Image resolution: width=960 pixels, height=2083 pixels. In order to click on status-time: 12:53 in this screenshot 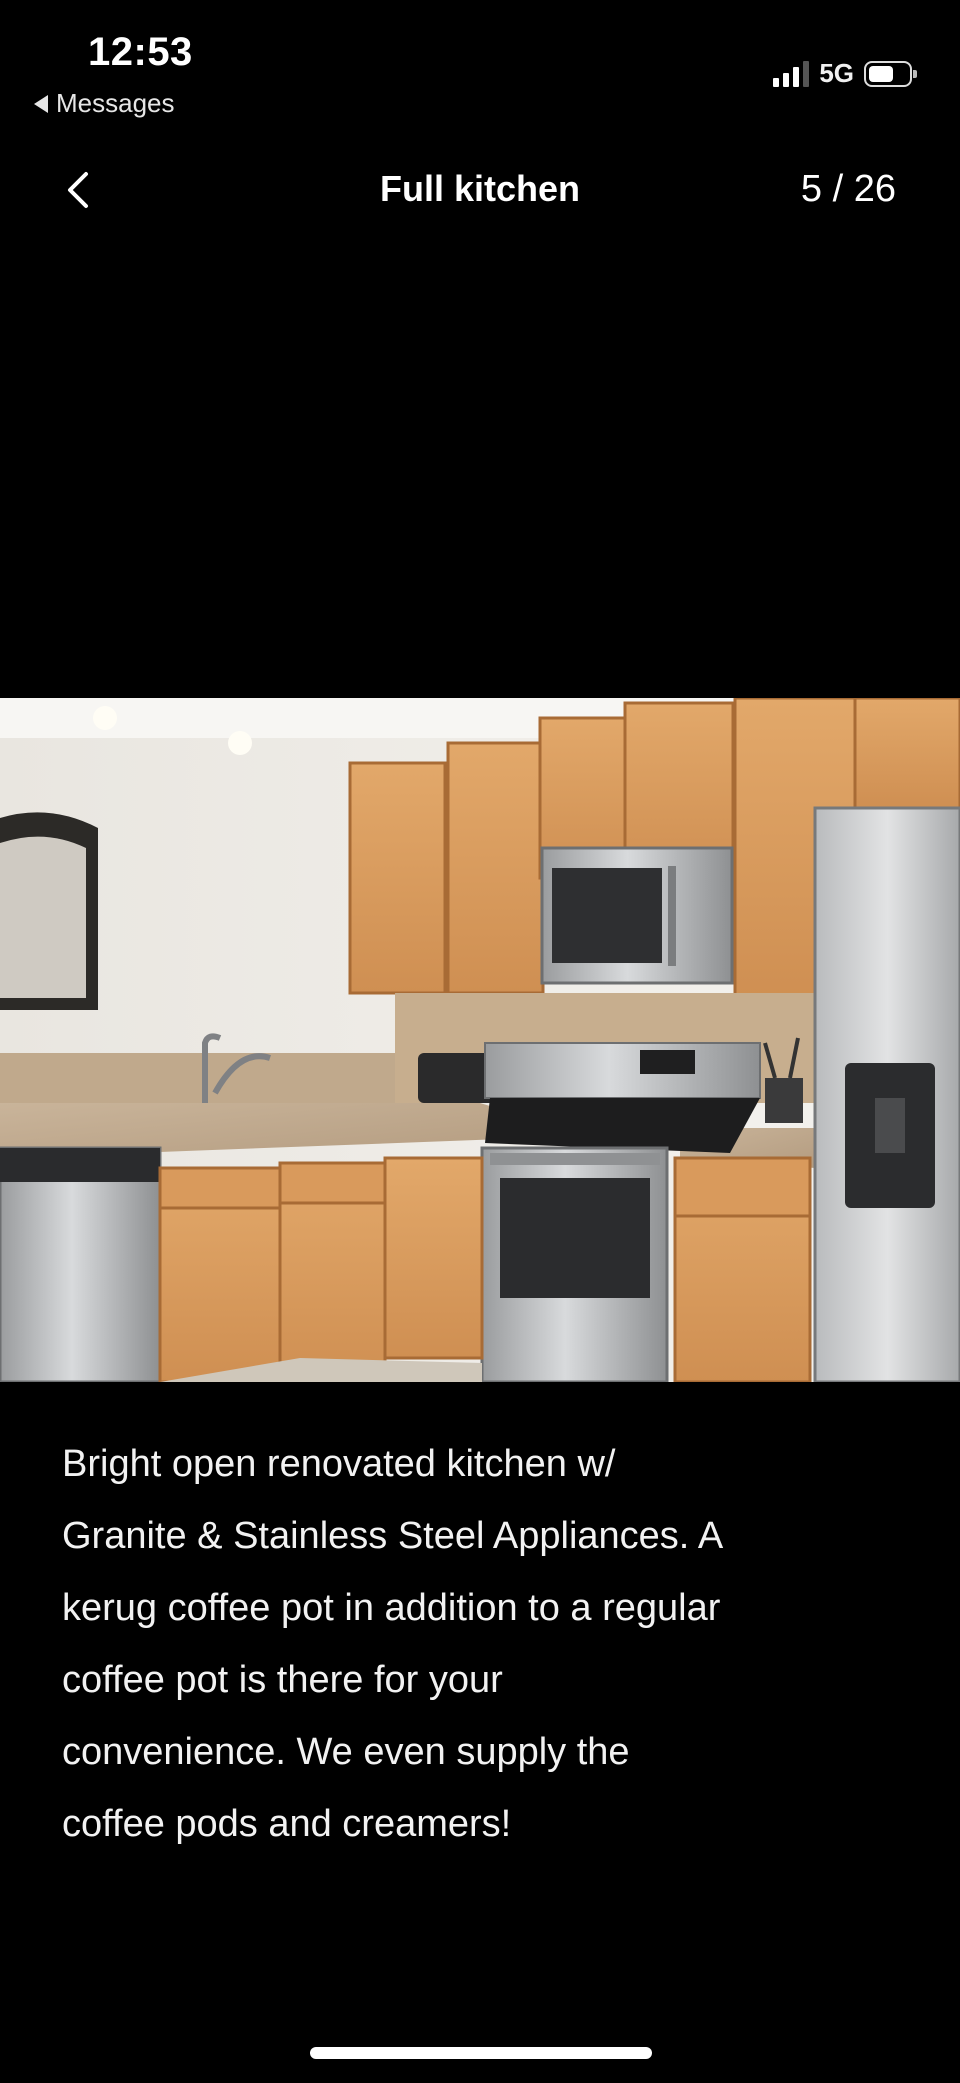, I will do `click(140, 52)`.